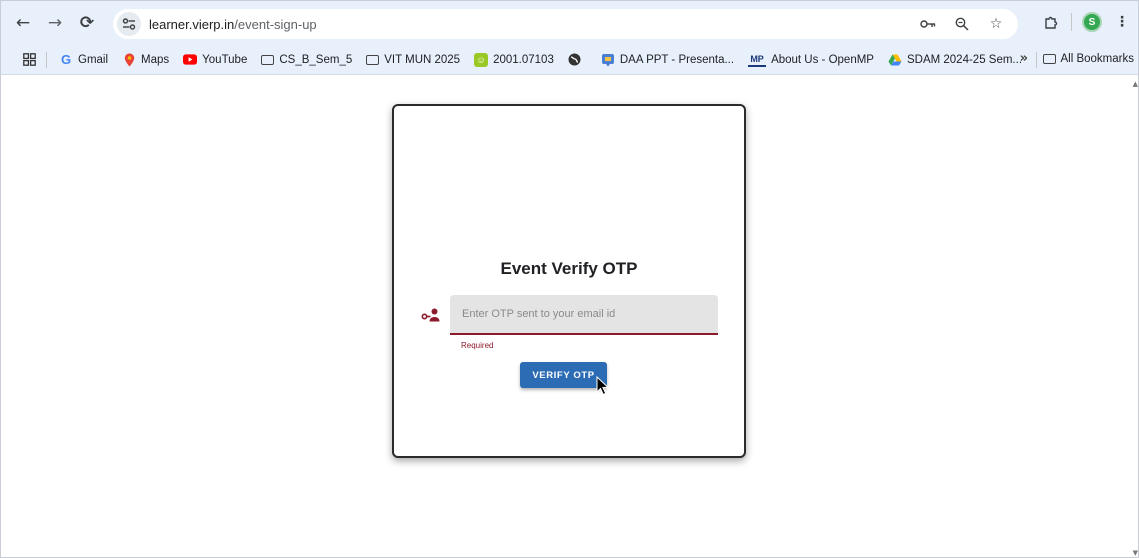 The height and width of the screenshot is (558, 1139). I want to click on bookmark-gmail: G Gmail, so click(84, 59).